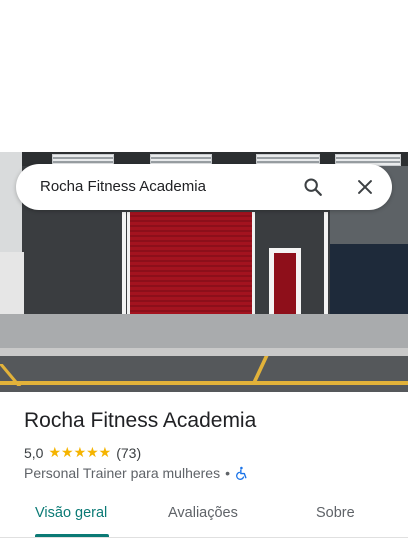 The image size is (408, 544). What do you see at coordinates (203, 513) in the screenshot?
I see `tab-reviews: Avaliações` at bounding box center [203, 513].